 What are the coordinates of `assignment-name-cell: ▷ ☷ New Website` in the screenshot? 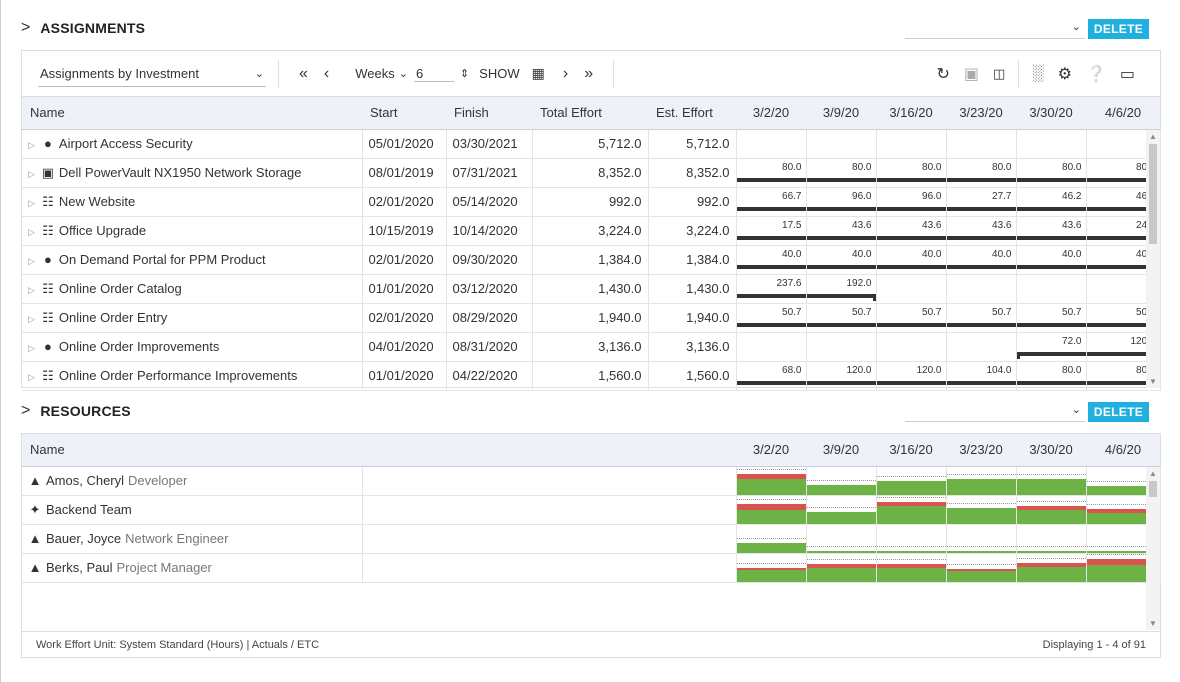 It's located at (192, 202).